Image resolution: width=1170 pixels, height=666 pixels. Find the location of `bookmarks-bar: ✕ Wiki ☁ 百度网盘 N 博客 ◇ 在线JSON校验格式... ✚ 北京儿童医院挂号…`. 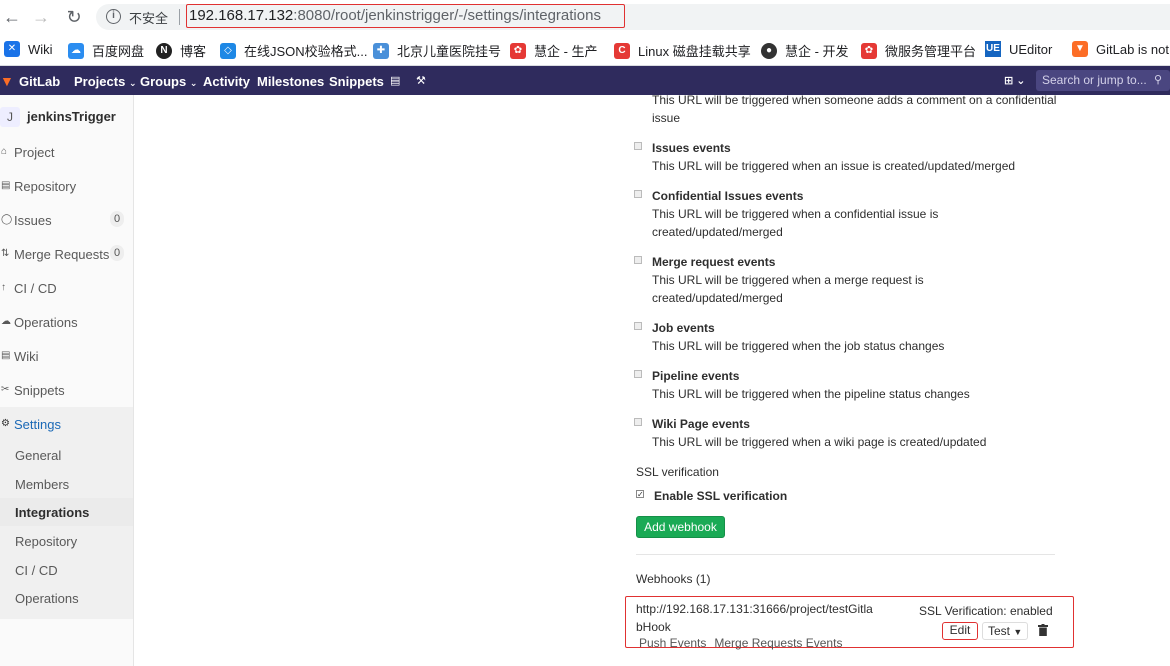

bookmarks-bar: ✕ Wiki ☁ 百度网盘 N 博客 ◇ 在线JSON校验格式... ✚ 北京儿童医院挂号… is located at coordinates (585, 50).